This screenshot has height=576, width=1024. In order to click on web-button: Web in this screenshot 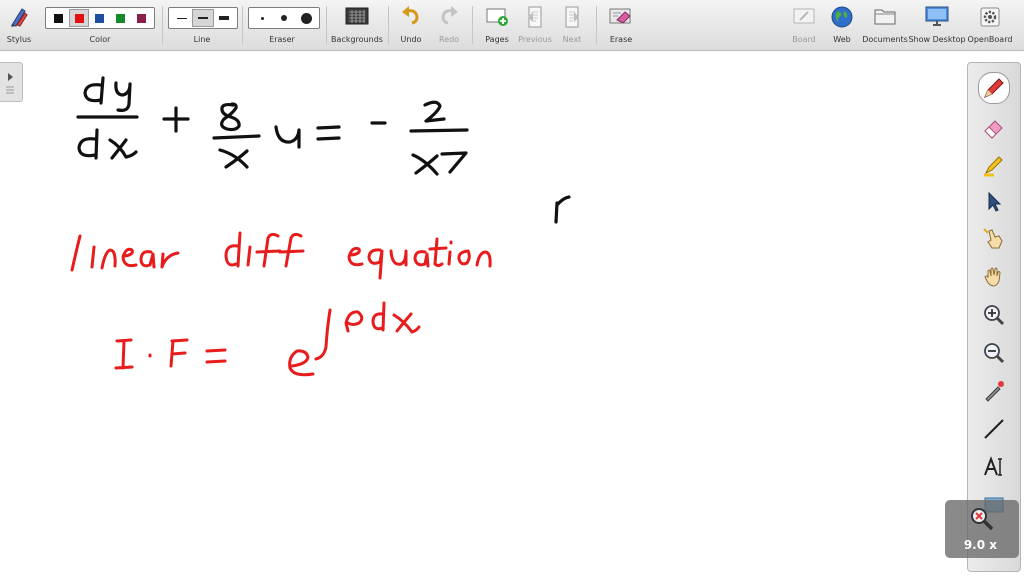, I will do `click(842, 25)`.